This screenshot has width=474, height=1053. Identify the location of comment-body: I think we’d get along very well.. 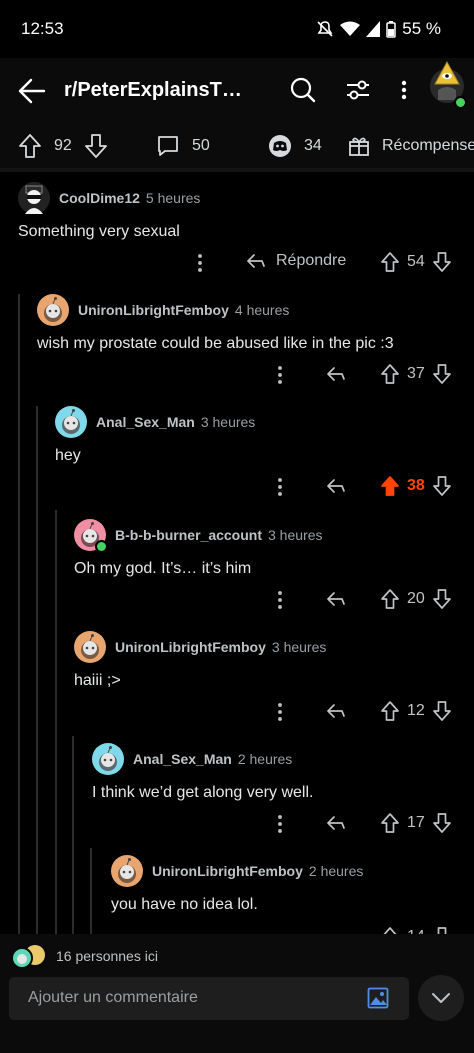
(203, 792).